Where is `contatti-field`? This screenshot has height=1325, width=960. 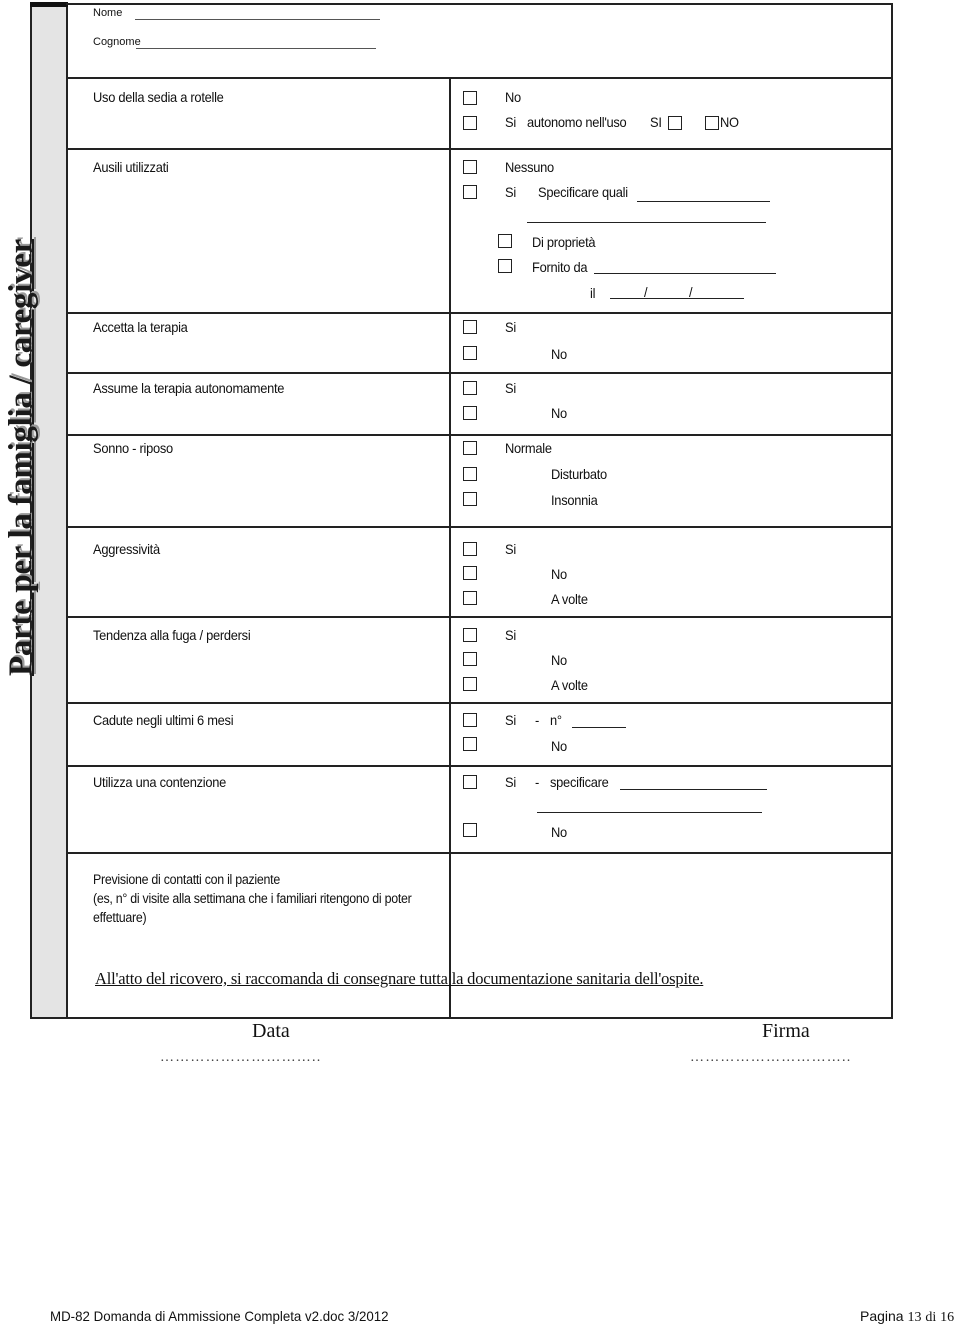
contatti-field is located at coordinates (671, 911).